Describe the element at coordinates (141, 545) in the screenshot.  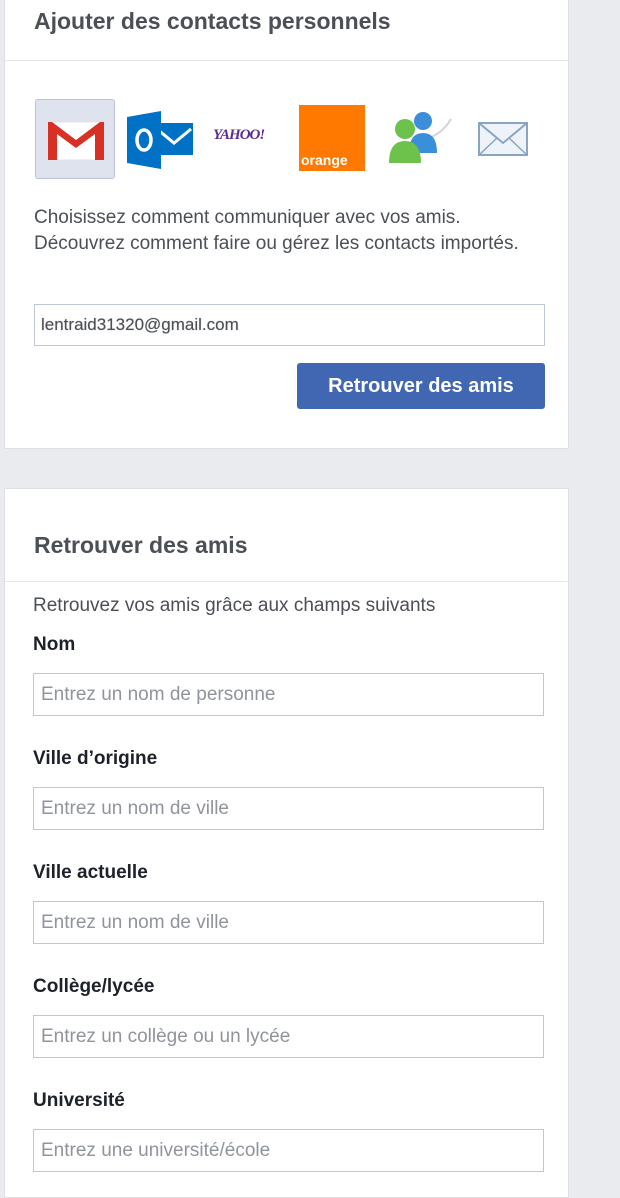
I see `find-friends-title: Retrouver des amis` at that location.